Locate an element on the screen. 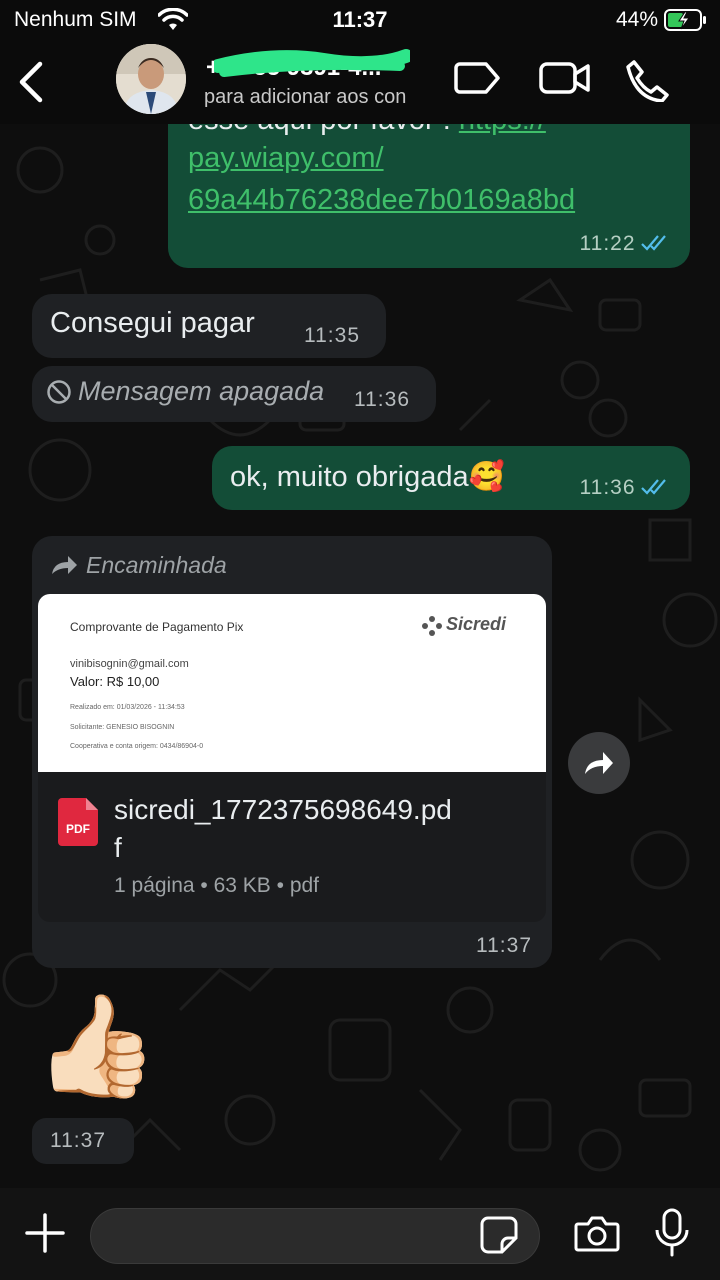 This screenshot has height=1280, width=720. file-name-continued: f is located at coordinates (118, 847).